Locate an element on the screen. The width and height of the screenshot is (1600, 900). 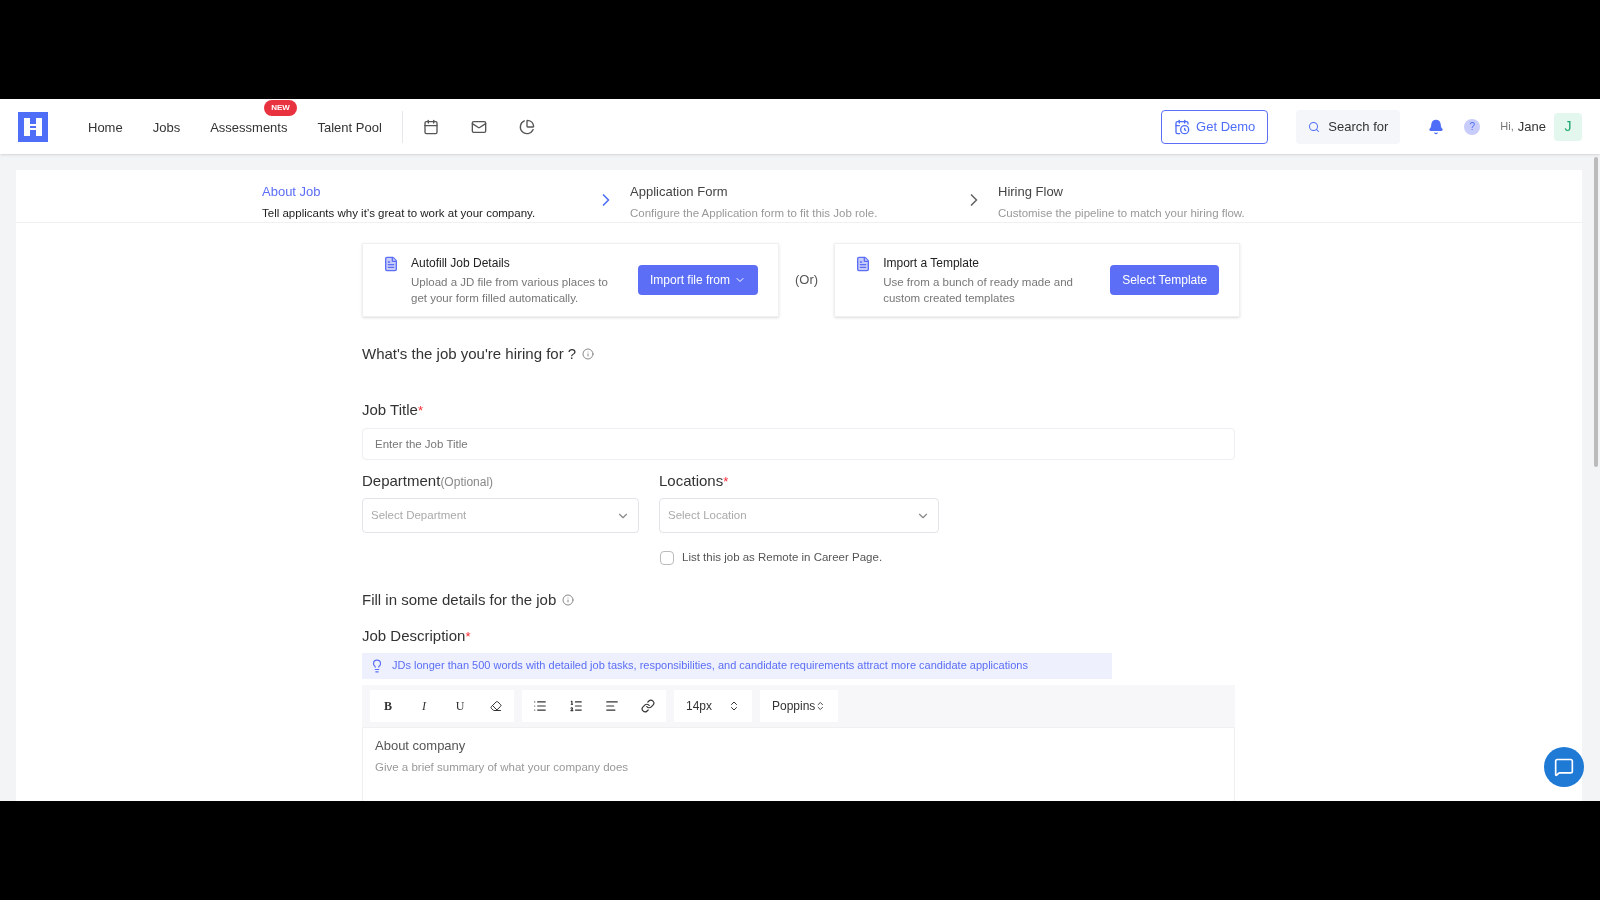
optional-hint: (Optional) is located at coordinates (467, 482).